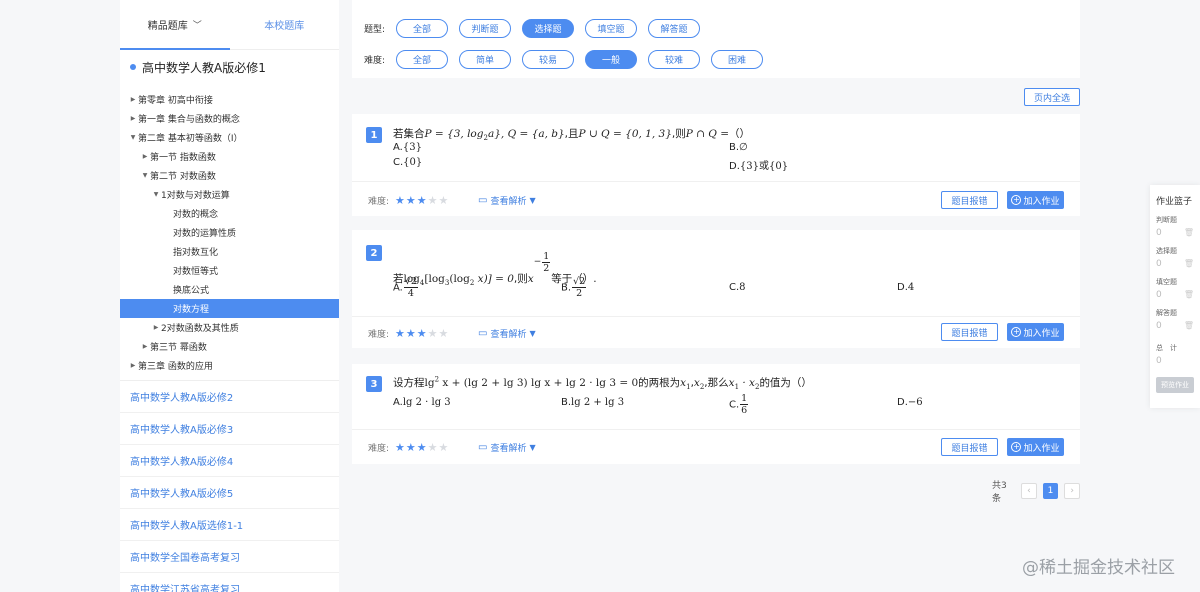  Describe the element at coordinates (197, 26) in the screenshot. I see `chevron-down-icon: ﹀` at that location.